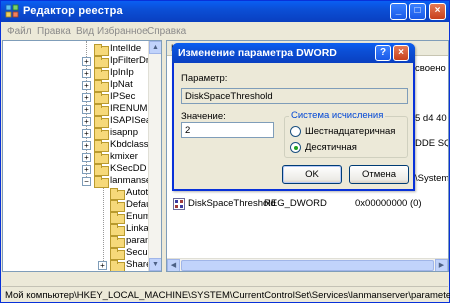  I want to click on scroll-down-arrow-icon: ▼, so click(155, 264).